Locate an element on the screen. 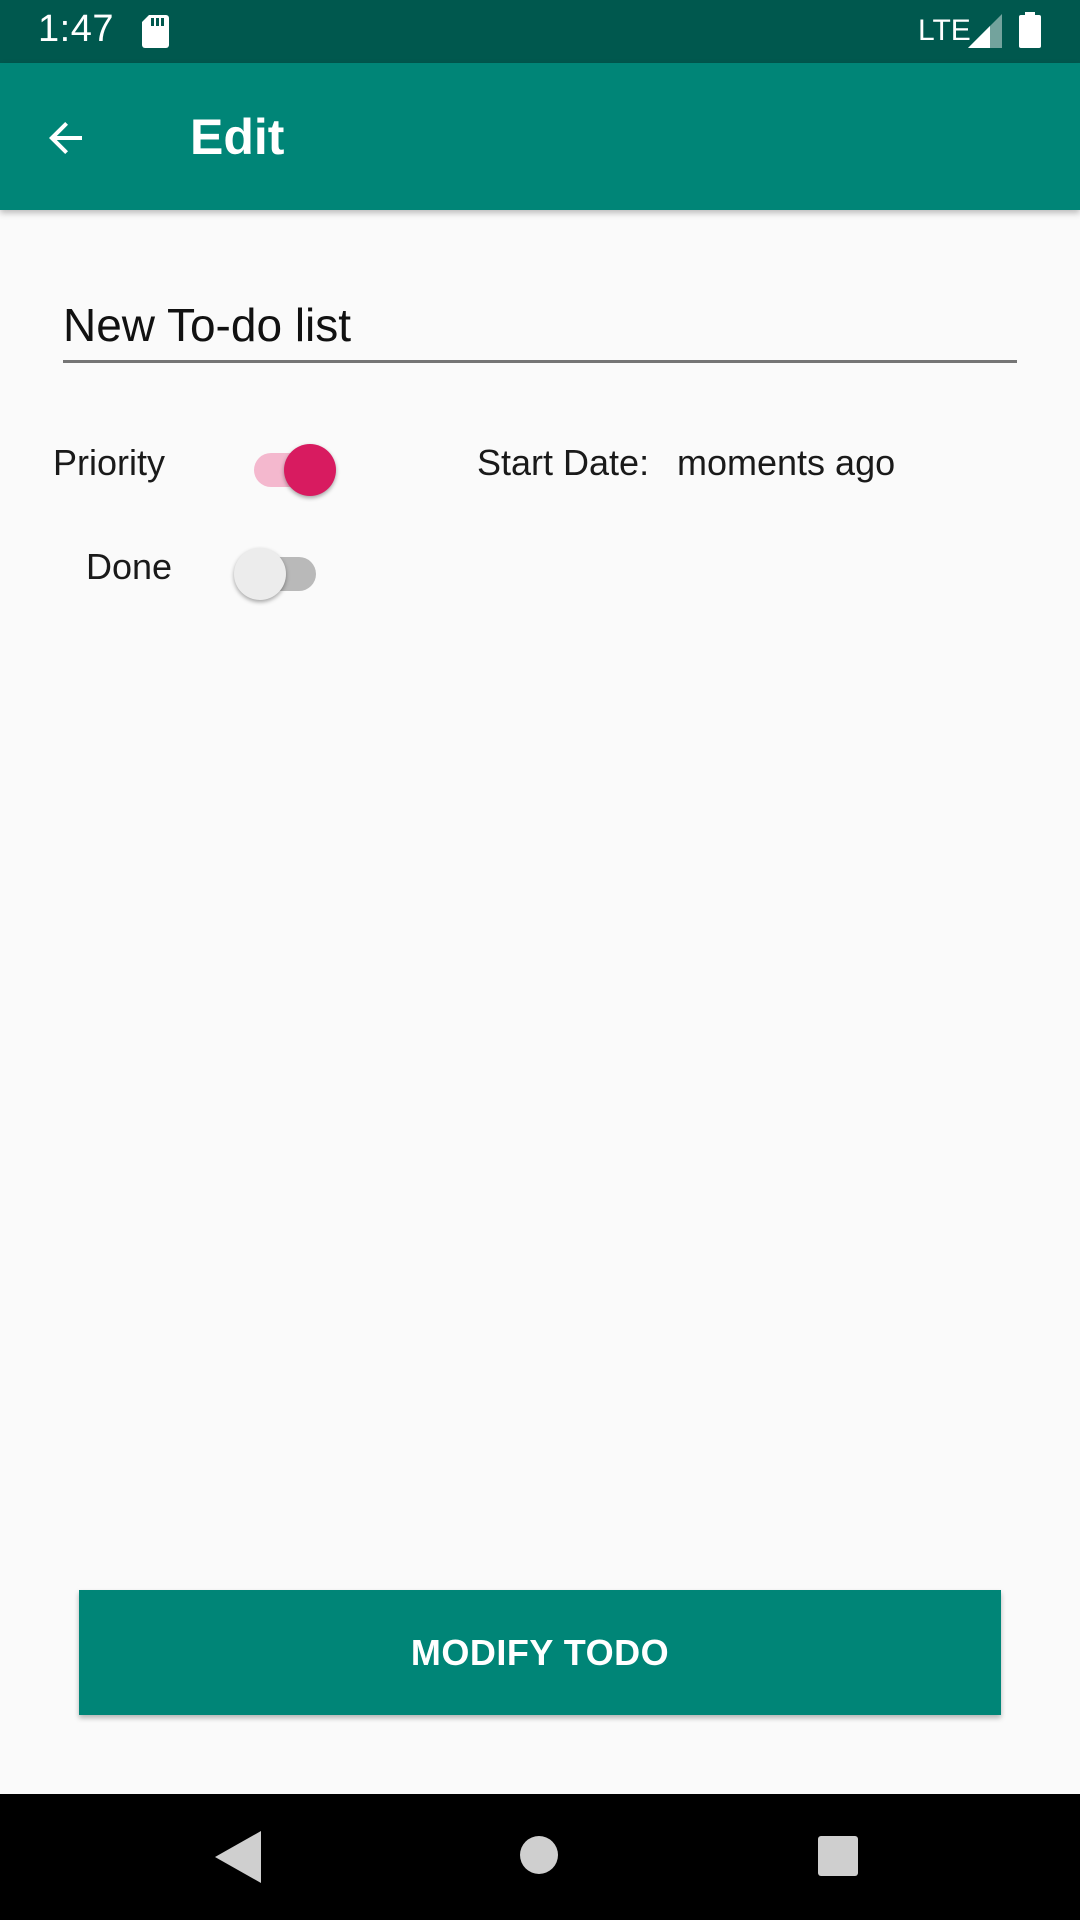  priority-label: Priority is located at coordinates (109, 462).